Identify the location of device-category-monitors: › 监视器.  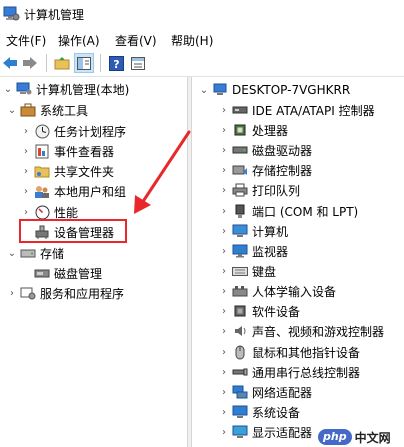
(253, 251).